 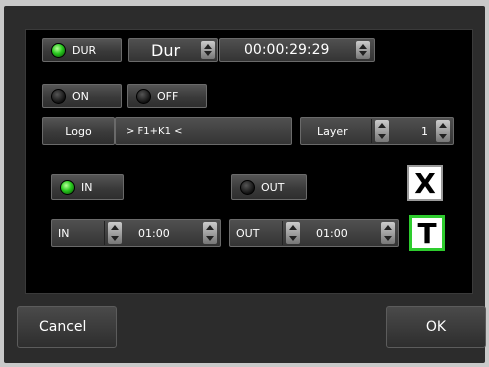 I want to click on on-button-label: ON, so click(x=80, y=96).